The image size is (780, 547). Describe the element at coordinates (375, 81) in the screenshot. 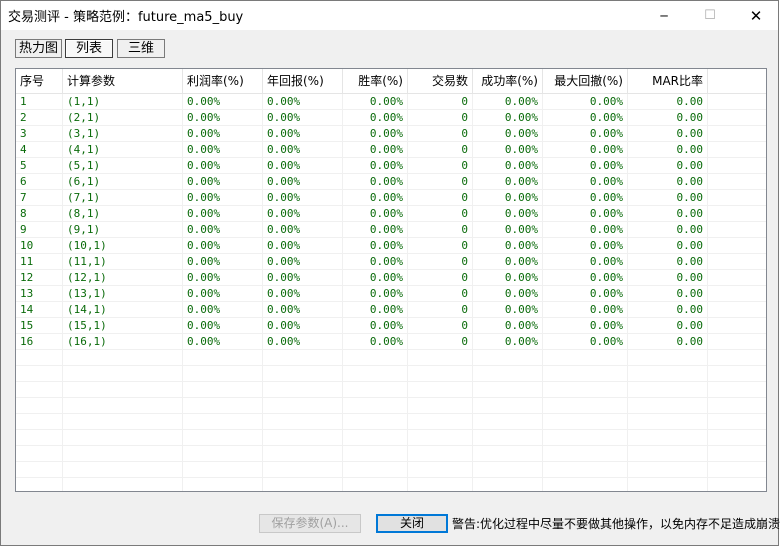

I see `header-col-win-rate: 胜率(%)` at that location.